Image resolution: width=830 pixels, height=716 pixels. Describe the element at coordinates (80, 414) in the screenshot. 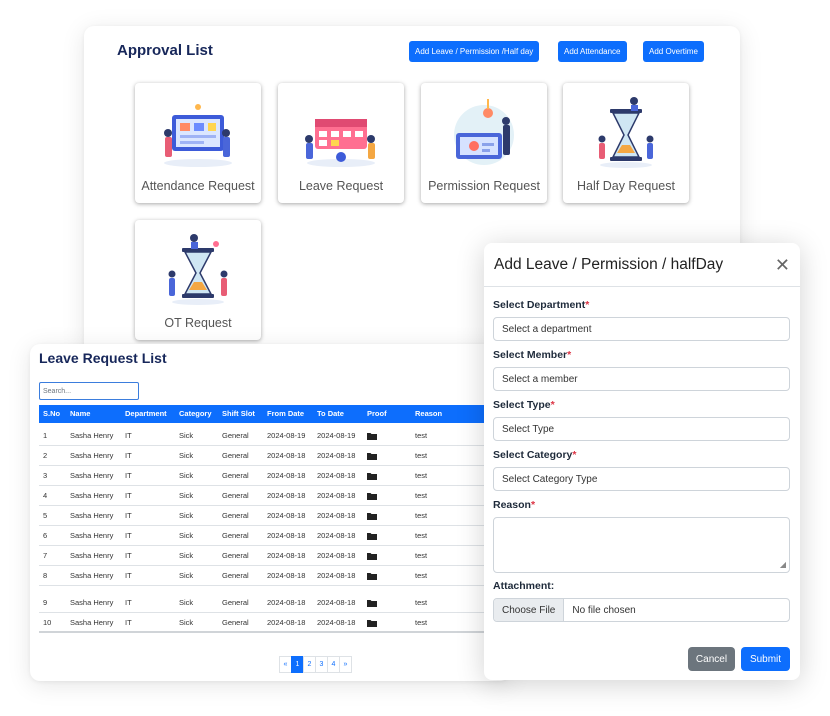

I see `col-name: Name` at that location.